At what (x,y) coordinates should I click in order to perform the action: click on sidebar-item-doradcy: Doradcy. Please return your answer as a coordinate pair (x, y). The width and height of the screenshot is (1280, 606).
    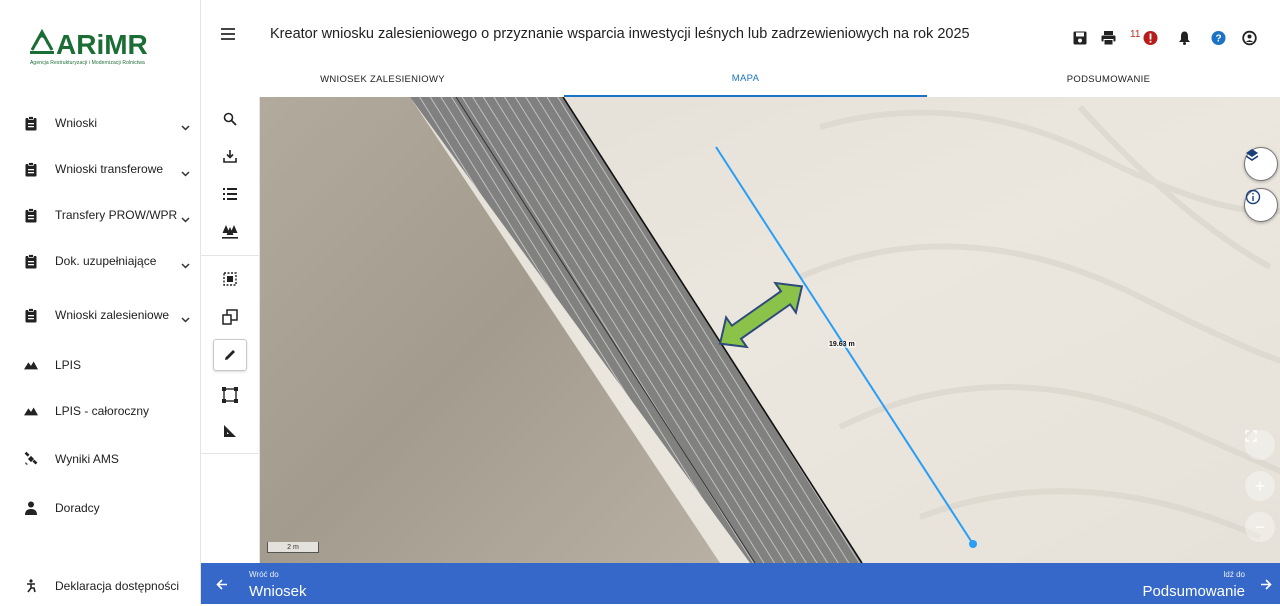
    Looking at the image, I should click on (100, 508).